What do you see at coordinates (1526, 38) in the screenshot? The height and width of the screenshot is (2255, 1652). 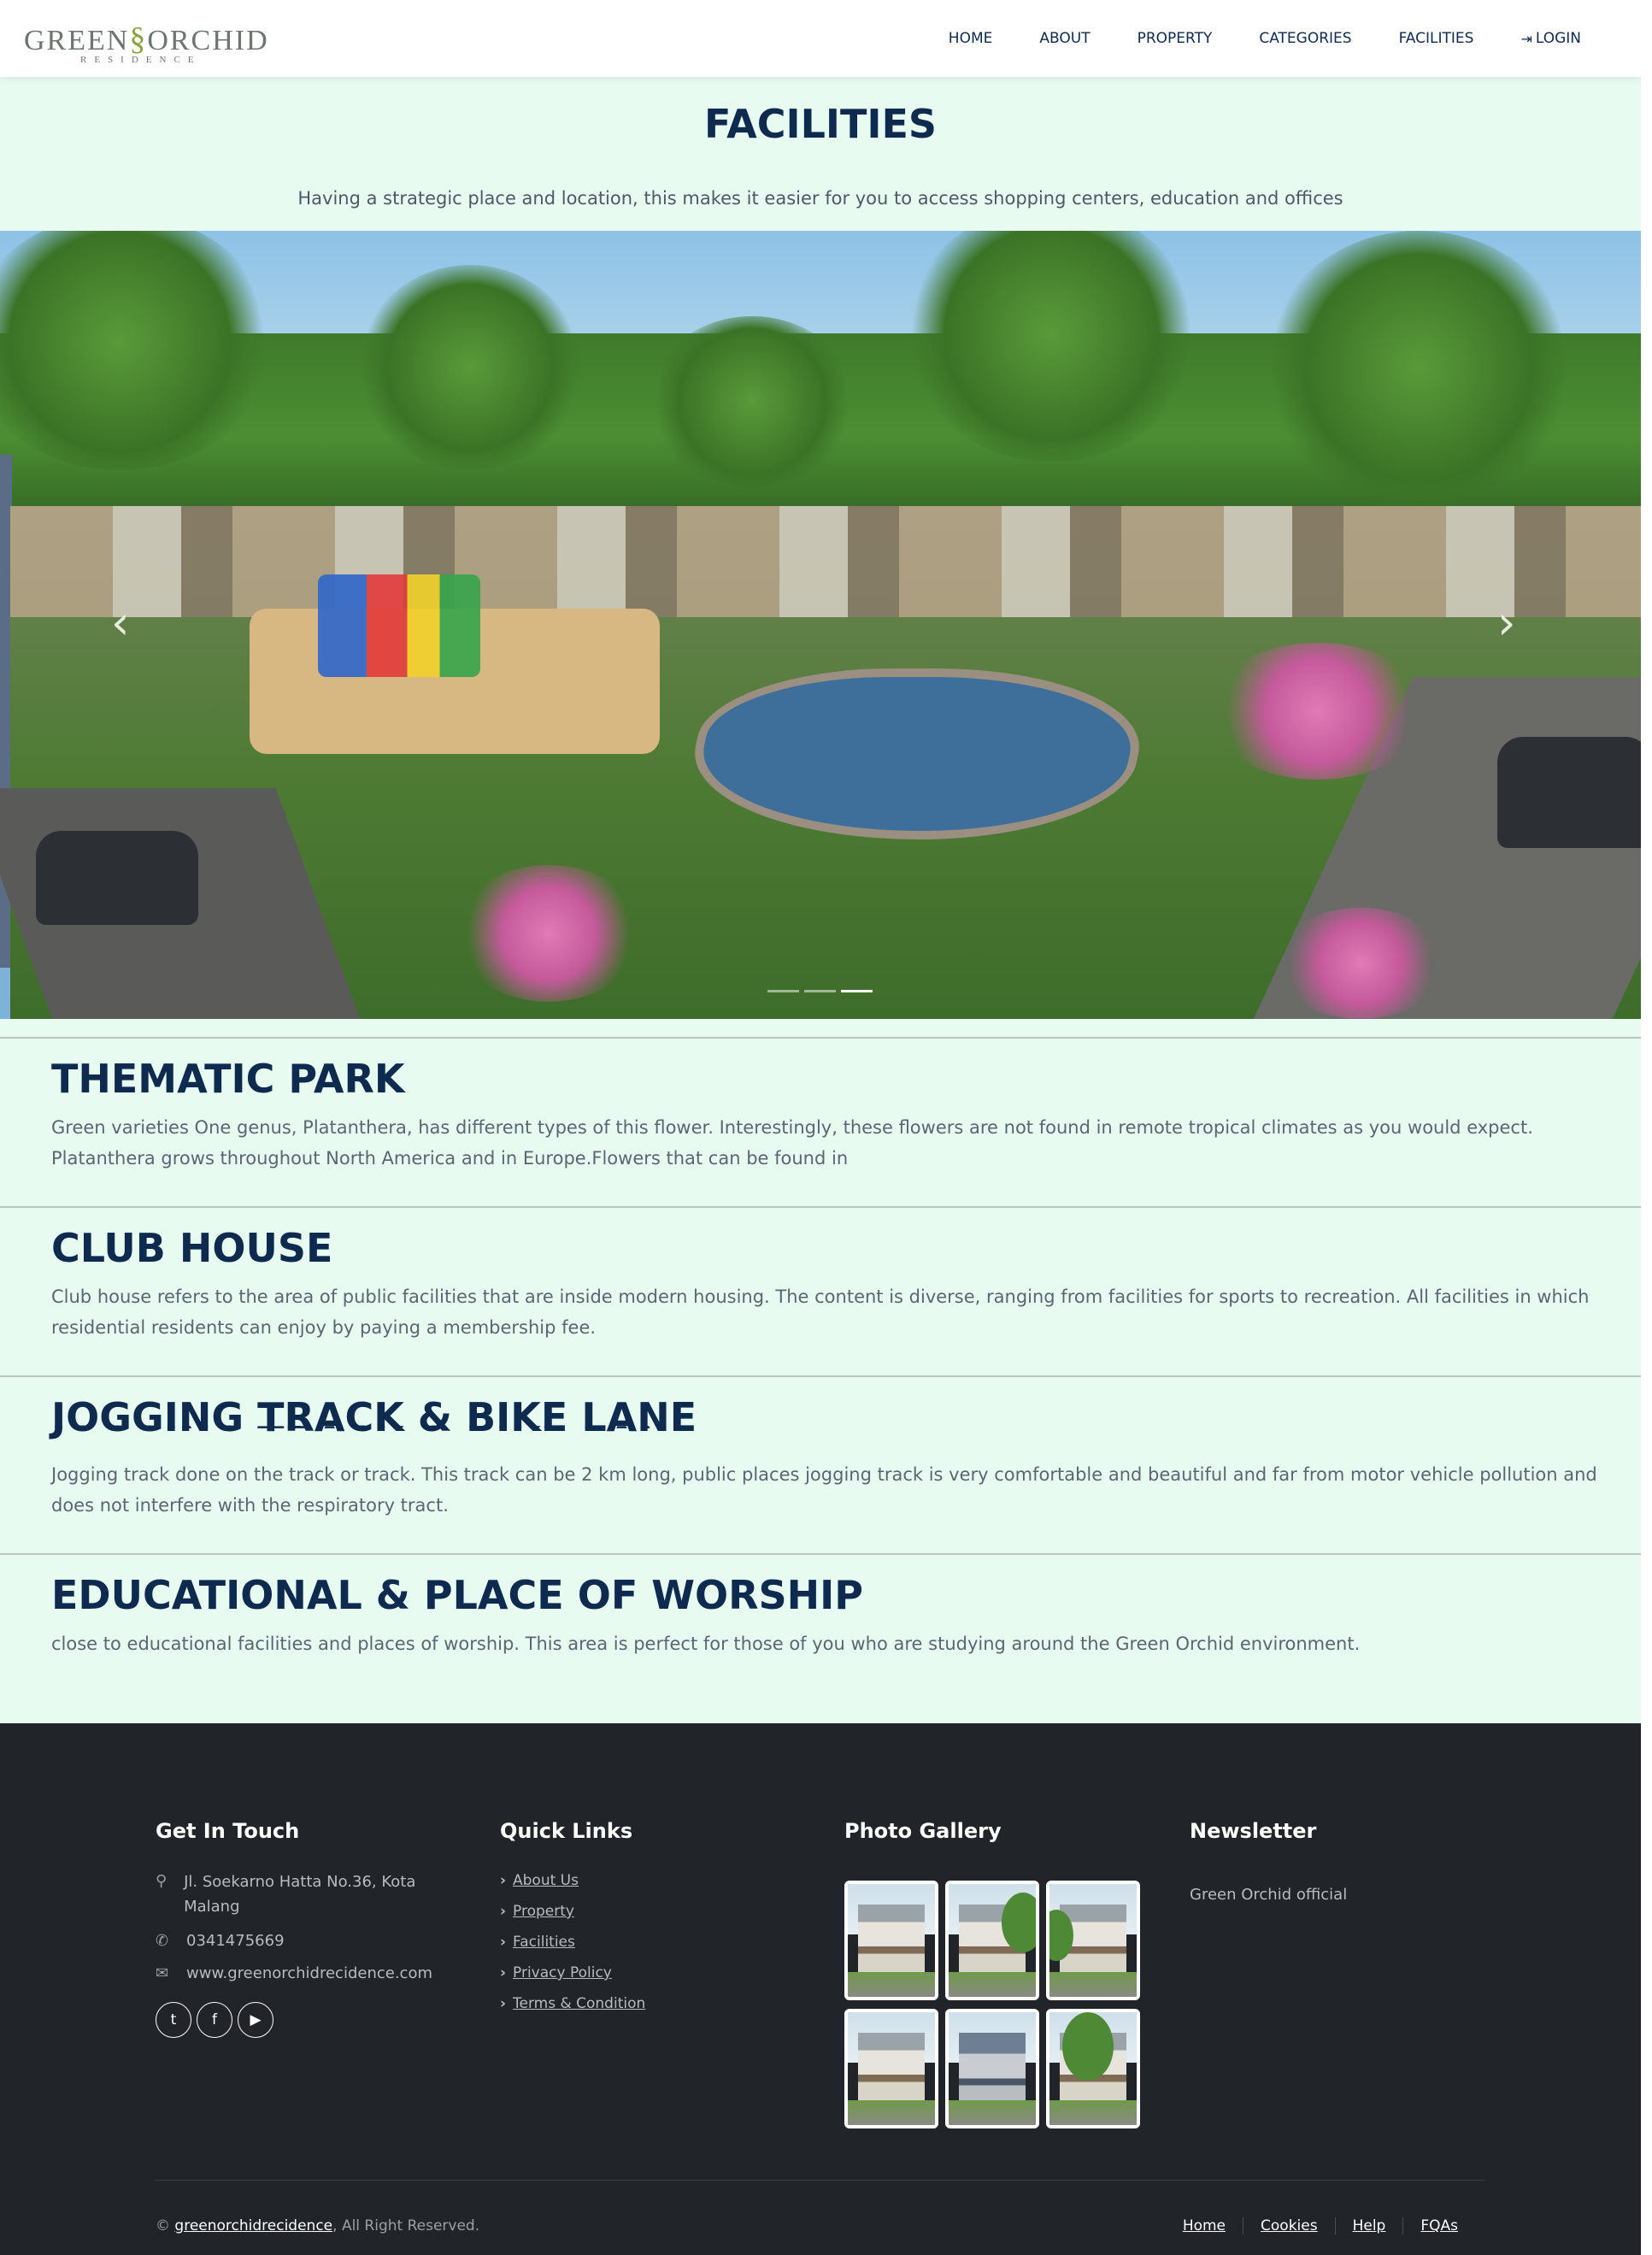 I see `login-icon: ⇥` at bounding box center [1526, 38].